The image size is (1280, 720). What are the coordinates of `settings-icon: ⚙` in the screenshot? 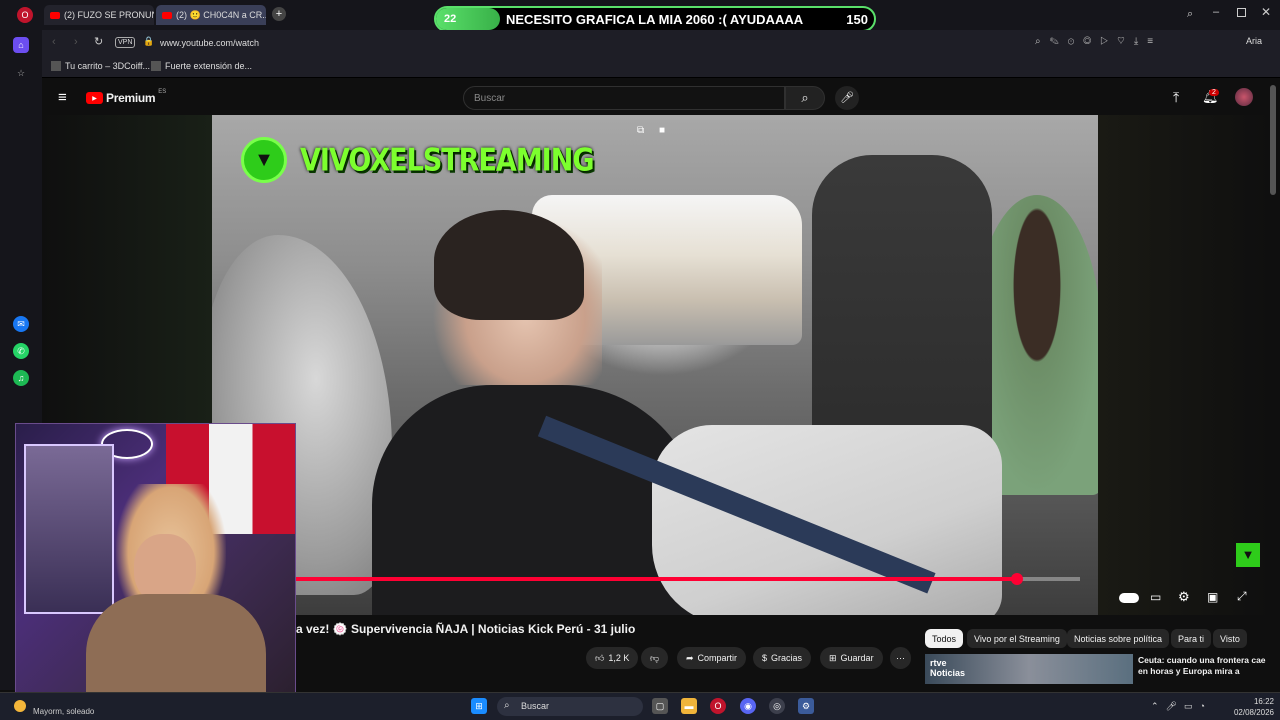 It's located at (1184, 597).